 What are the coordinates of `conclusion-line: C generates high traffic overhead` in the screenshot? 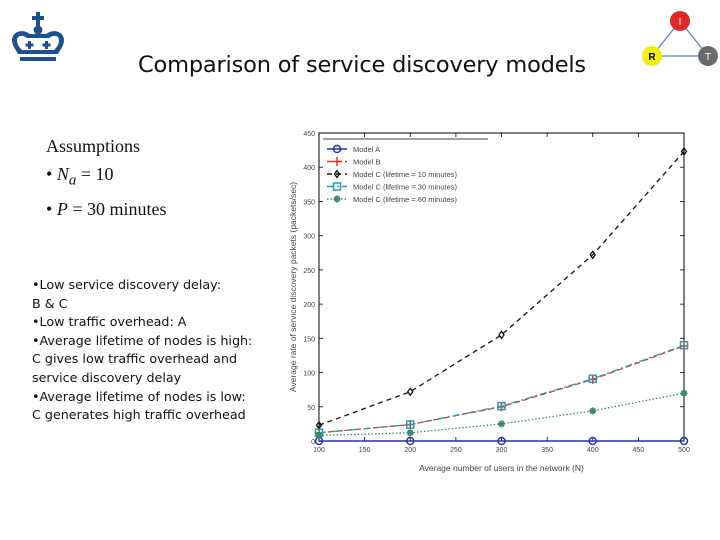 It's located at (139, 415).